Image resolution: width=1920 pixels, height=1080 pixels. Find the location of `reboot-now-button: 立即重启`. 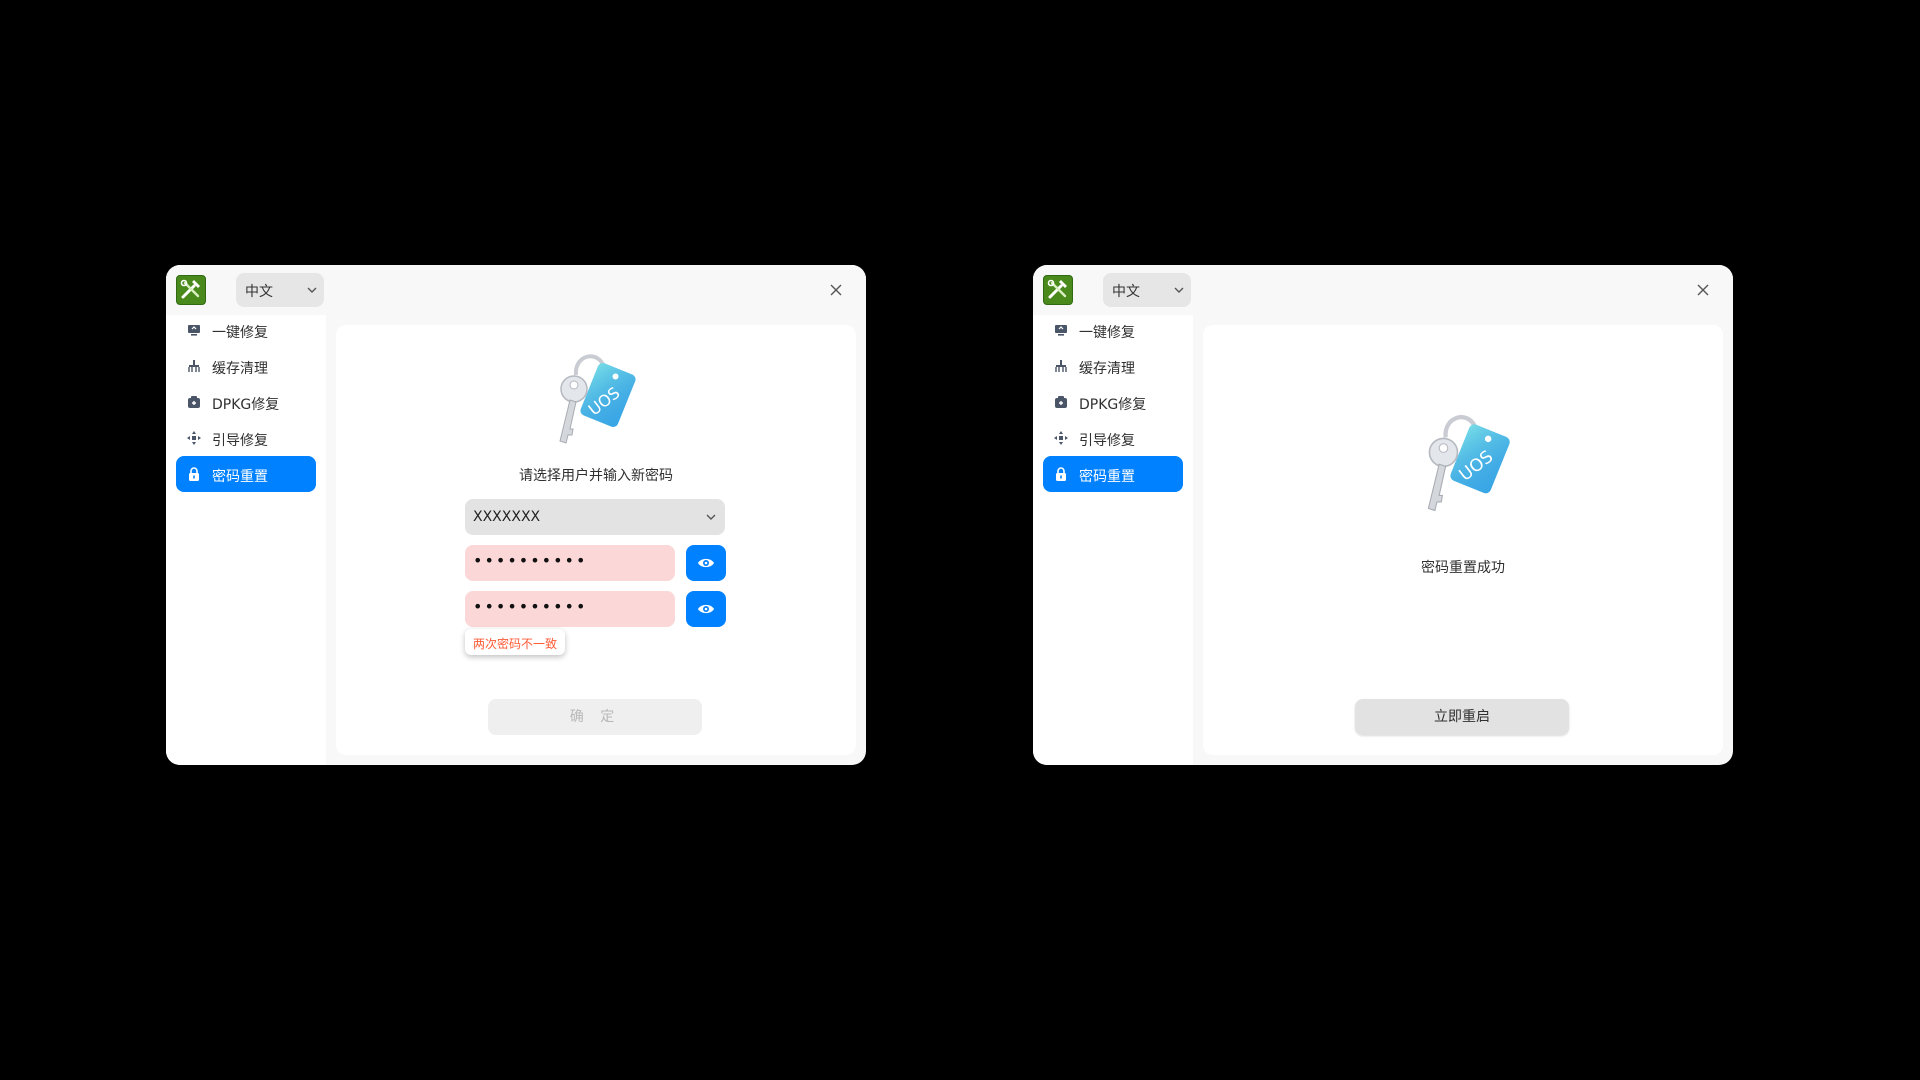

reboot-now-button: 立即重启 is located at coordinates (1462, 717).